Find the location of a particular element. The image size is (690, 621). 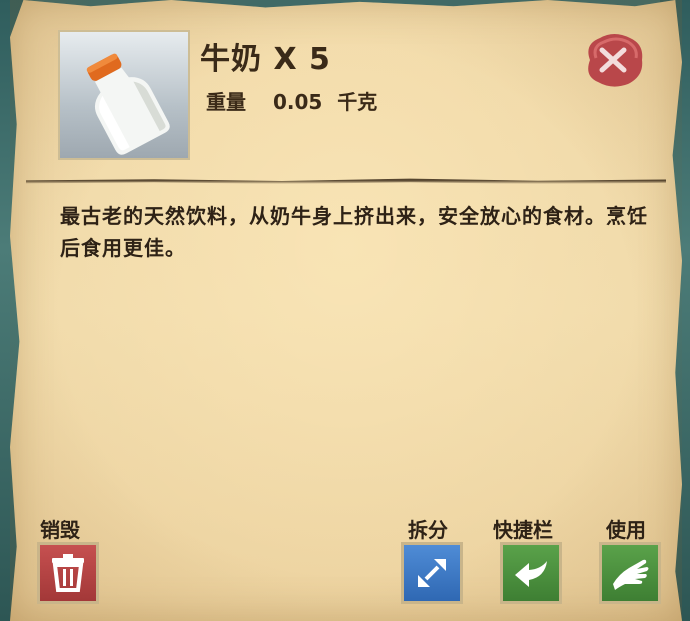

destroy-button is located at coordinates (68, 573).